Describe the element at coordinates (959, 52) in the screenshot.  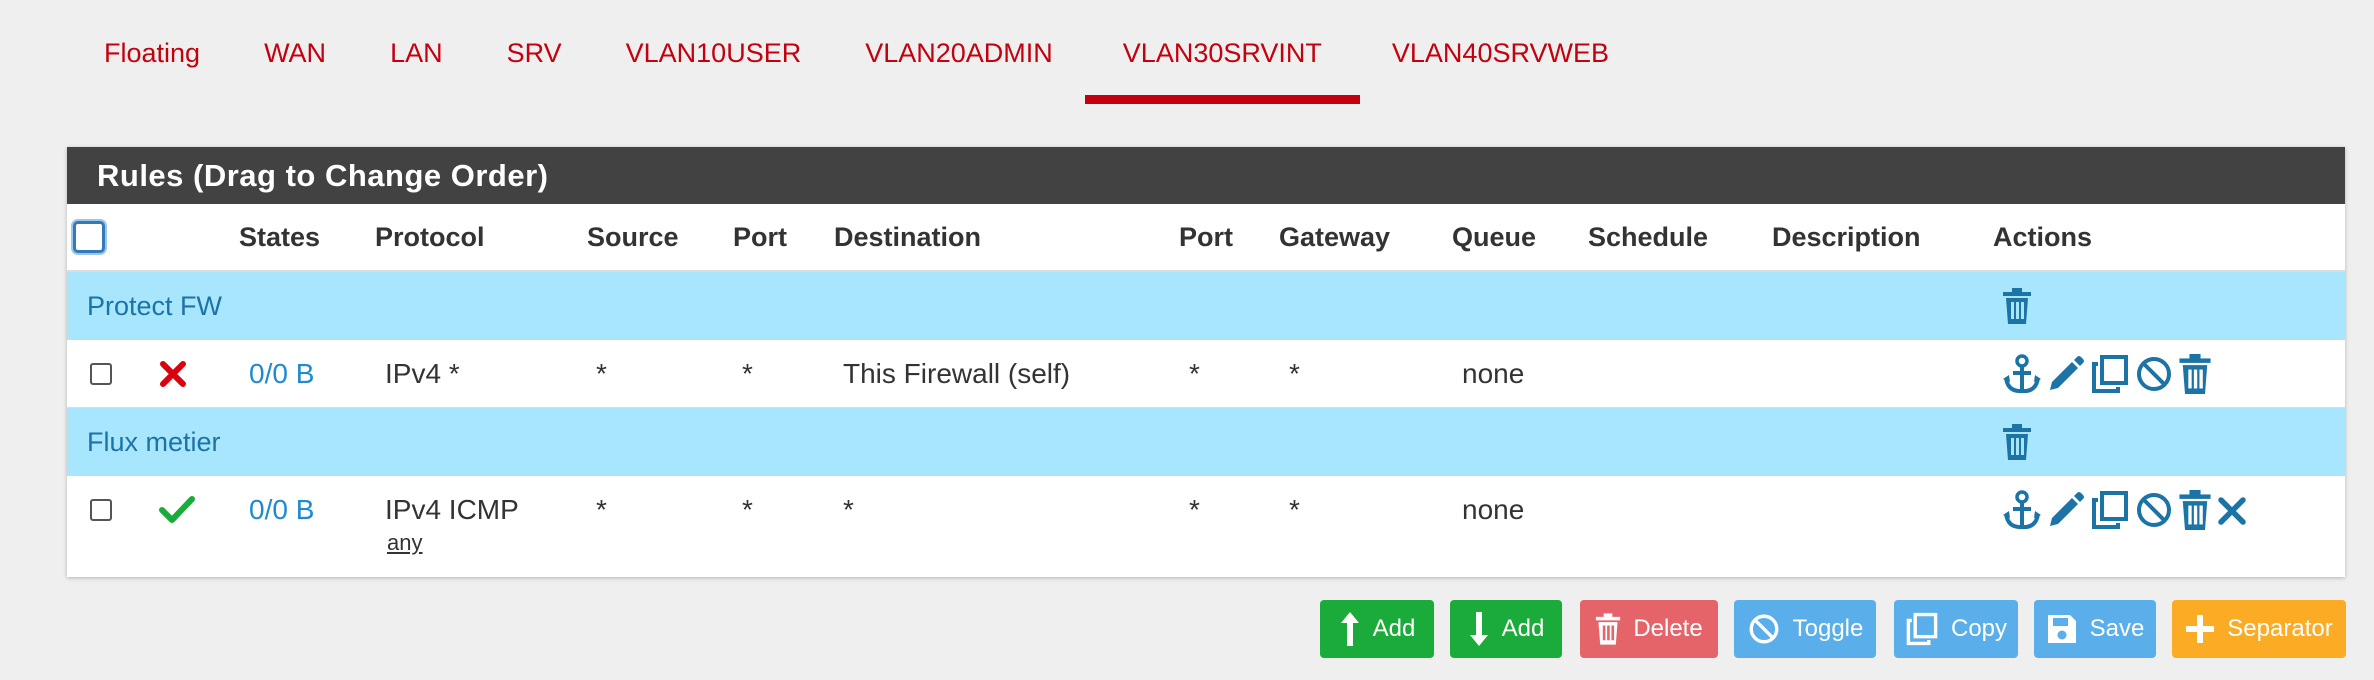
I see `tab-vlan20admin: VLAN20ADMIN` at that location.